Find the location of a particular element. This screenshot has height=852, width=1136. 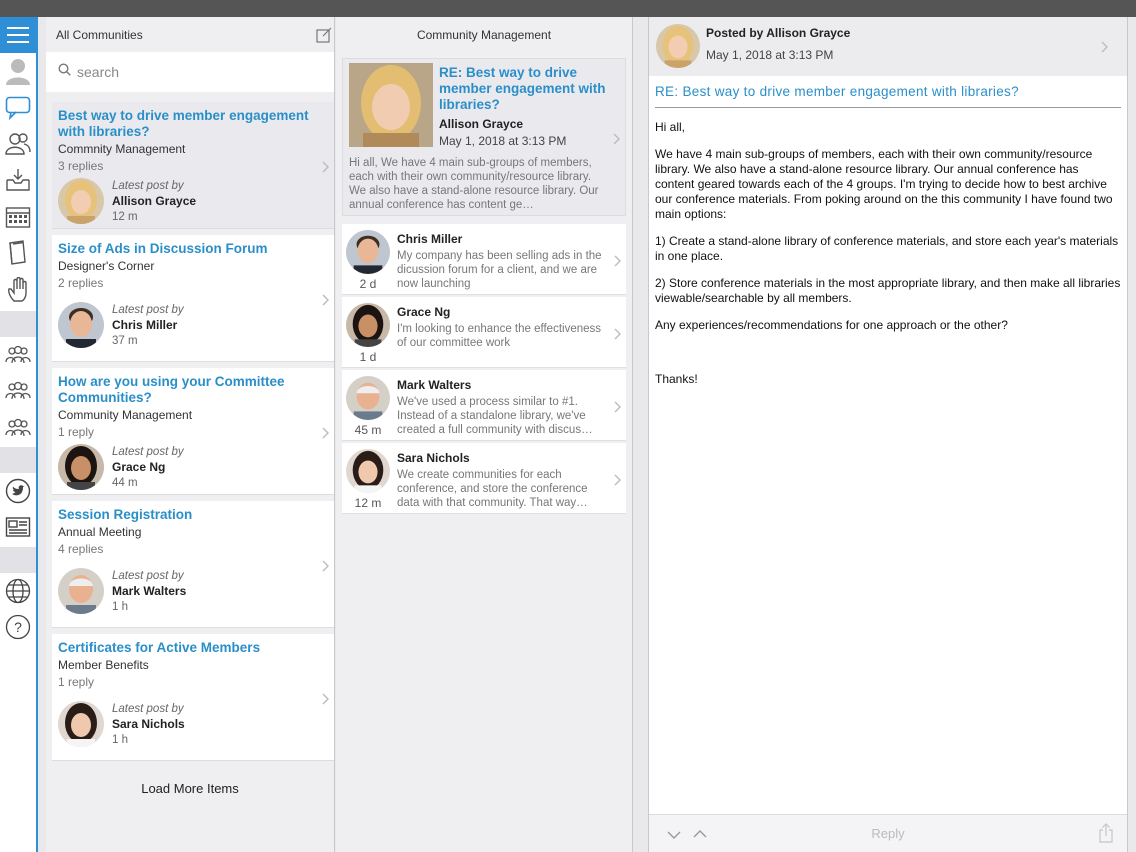

search-icon is located at coordinates (64, 72).